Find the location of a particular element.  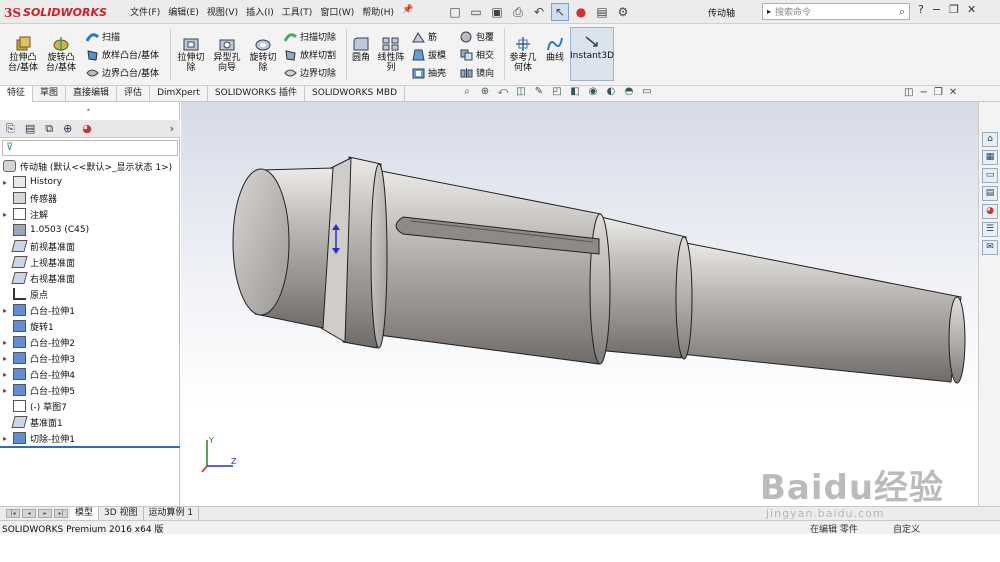

custom-properties-icon: ☰ is located at coordinates (990, 229).